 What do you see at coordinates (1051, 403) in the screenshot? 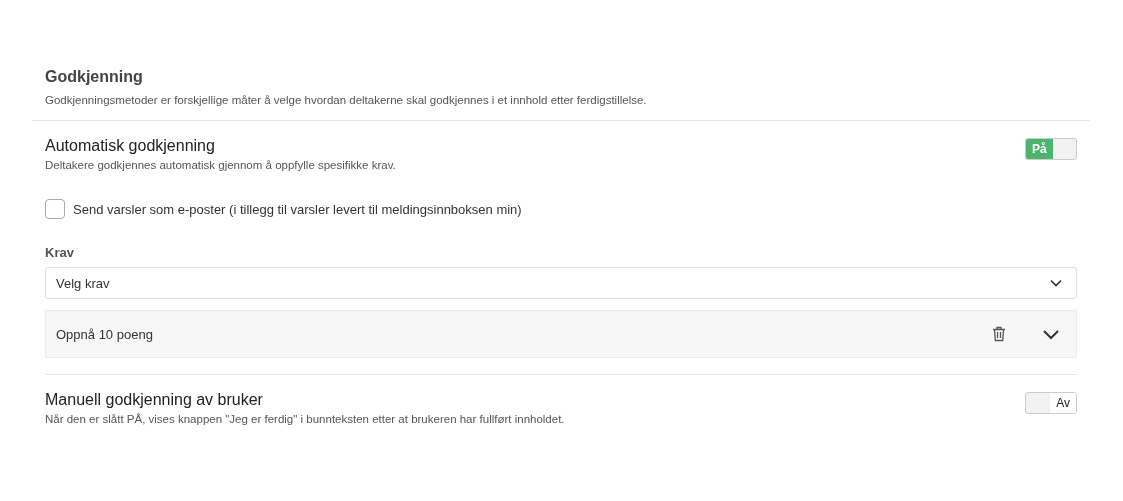
I see `toggle-switch: Av` at bounding box center [1051, 403].